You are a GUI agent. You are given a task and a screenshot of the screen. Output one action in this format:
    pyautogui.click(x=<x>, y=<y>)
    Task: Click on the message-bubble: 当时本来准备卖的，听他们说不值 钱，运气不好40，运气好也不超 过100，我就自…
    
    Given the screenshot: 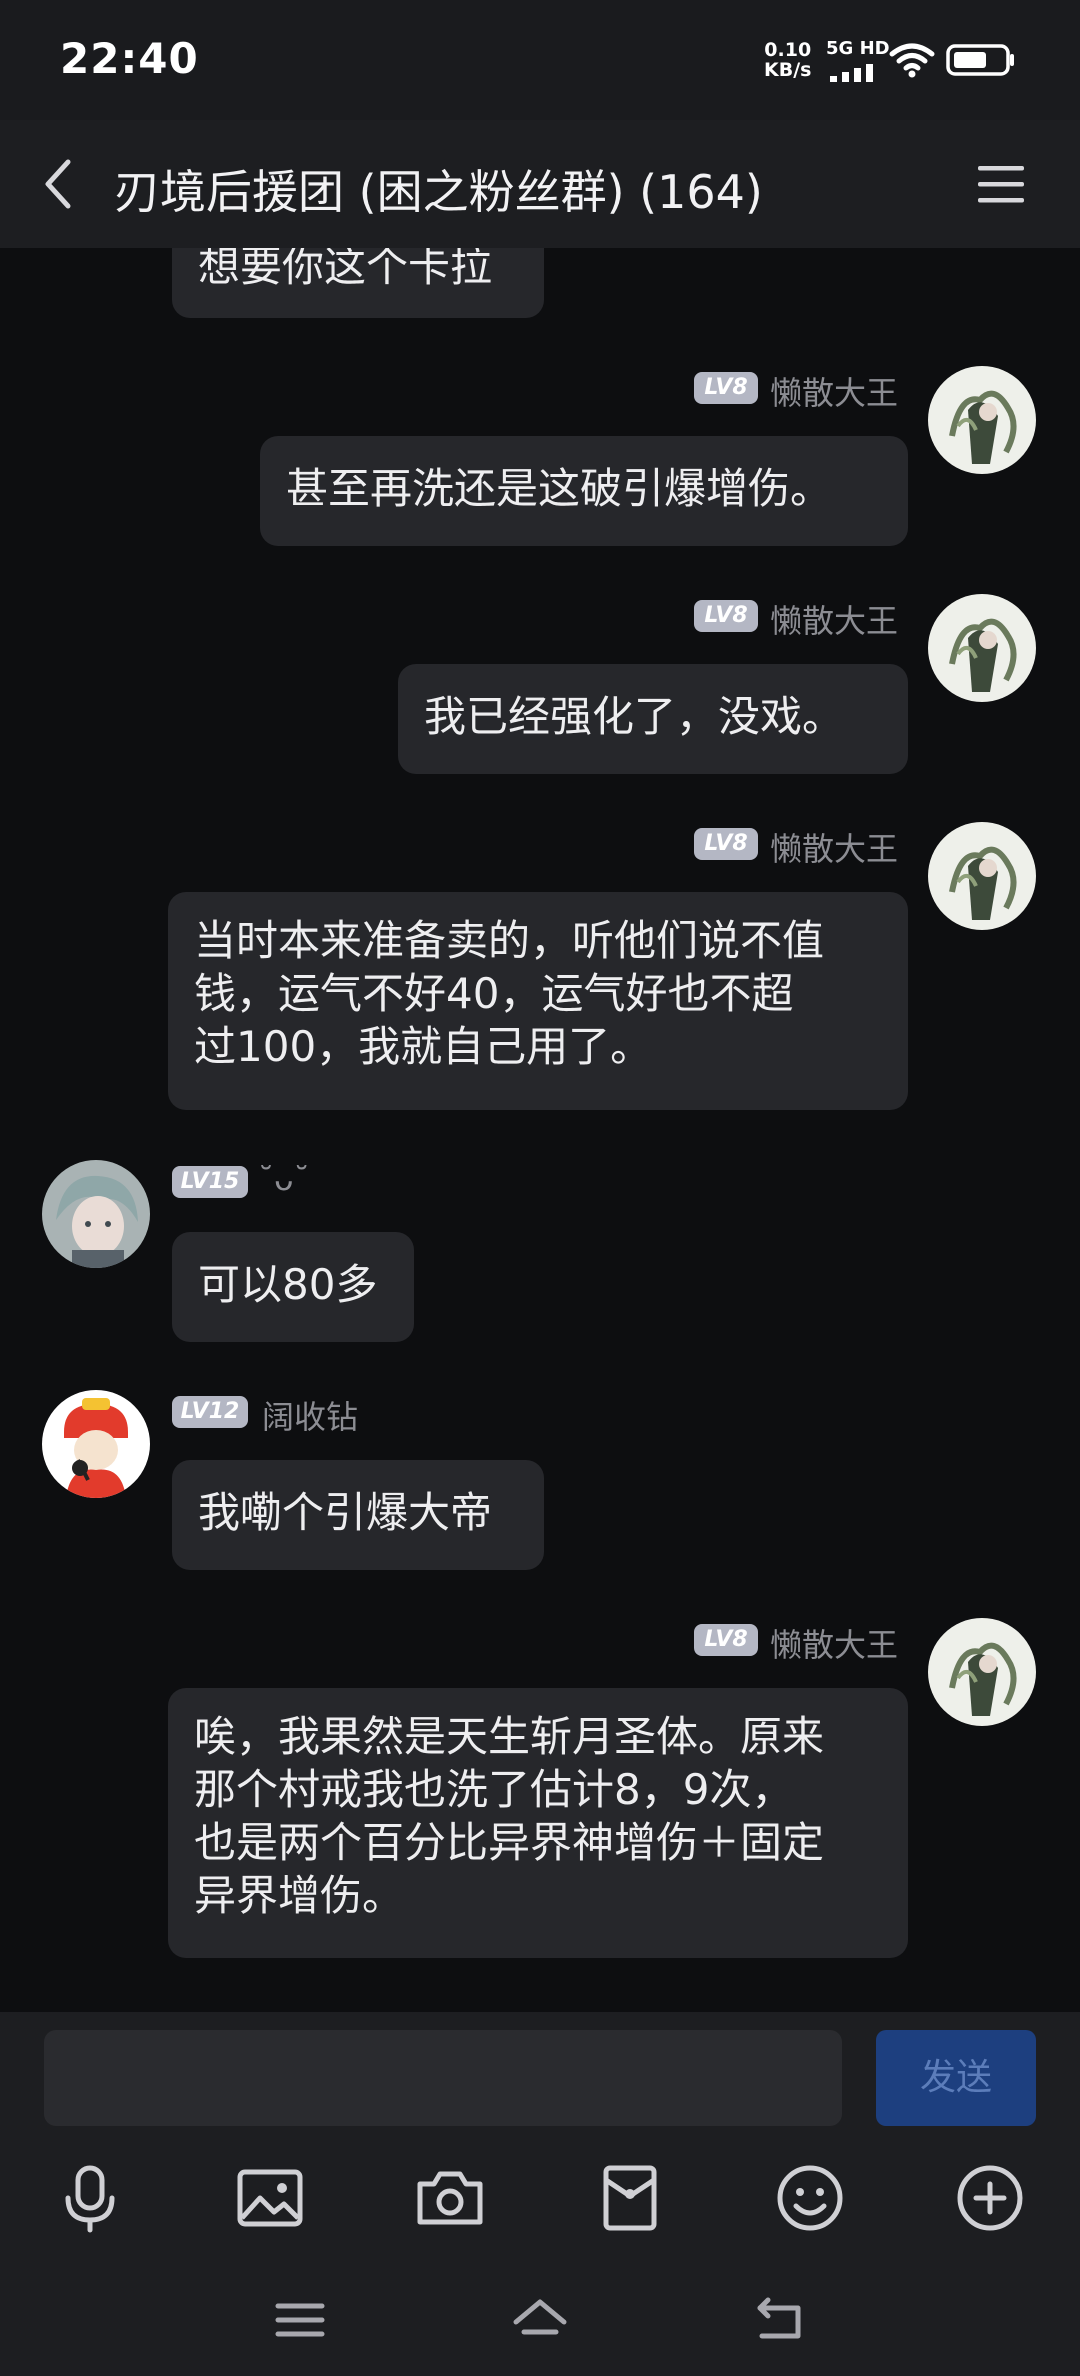 What is the action you would take?
    pyautogui.click(x=538, y=1001)
    